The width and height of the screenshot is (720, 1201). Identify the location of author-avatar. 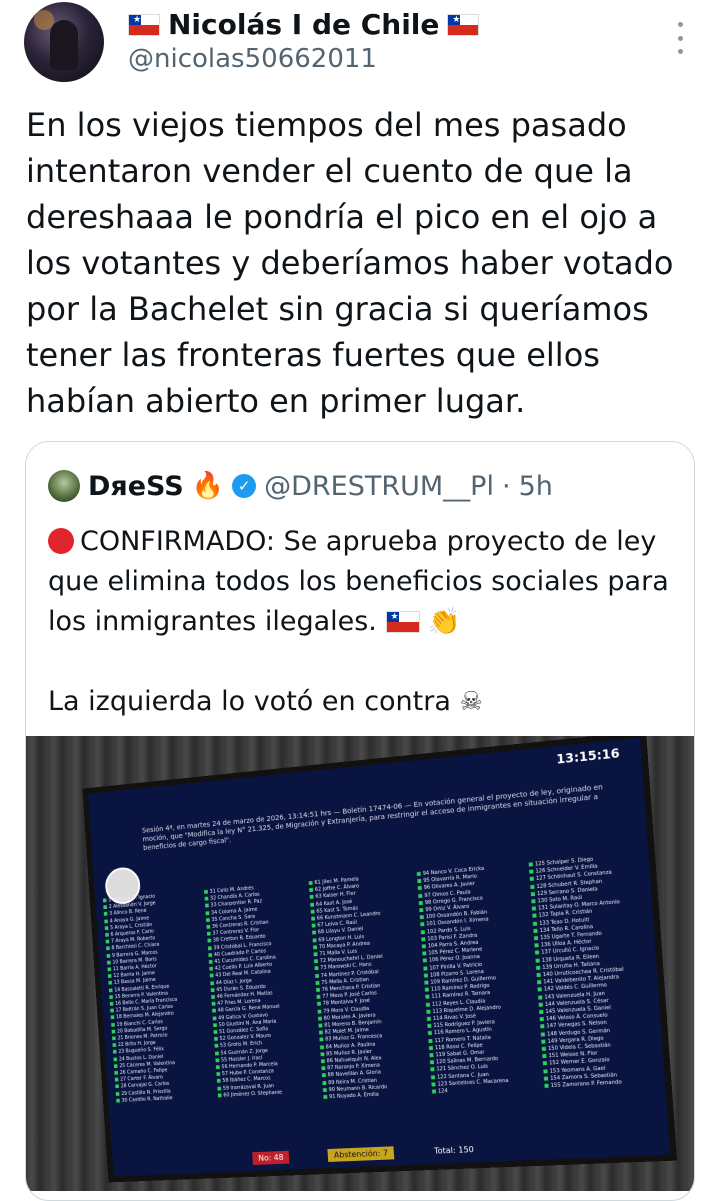
(64, 42).